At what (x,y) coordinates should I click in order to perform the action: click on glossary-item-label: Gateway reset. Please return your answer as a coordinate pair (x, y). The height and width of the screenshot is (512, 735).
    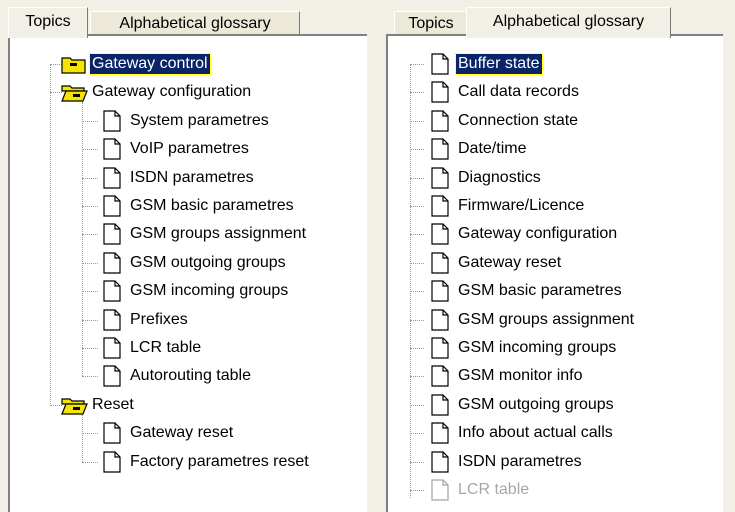
    Looking at the image, I should click on (510, 262).